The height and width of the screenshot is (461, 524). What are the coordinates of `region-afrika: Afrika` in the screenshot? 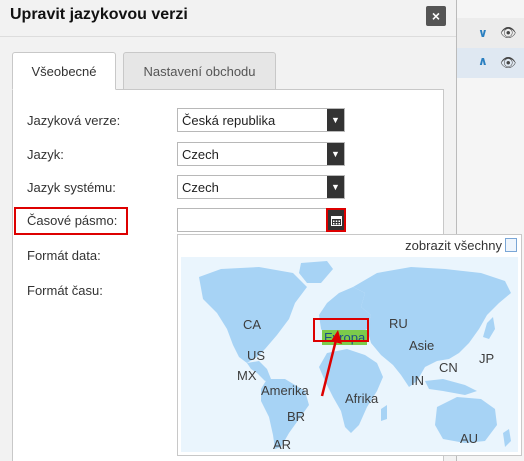 It's located at (361, 398).